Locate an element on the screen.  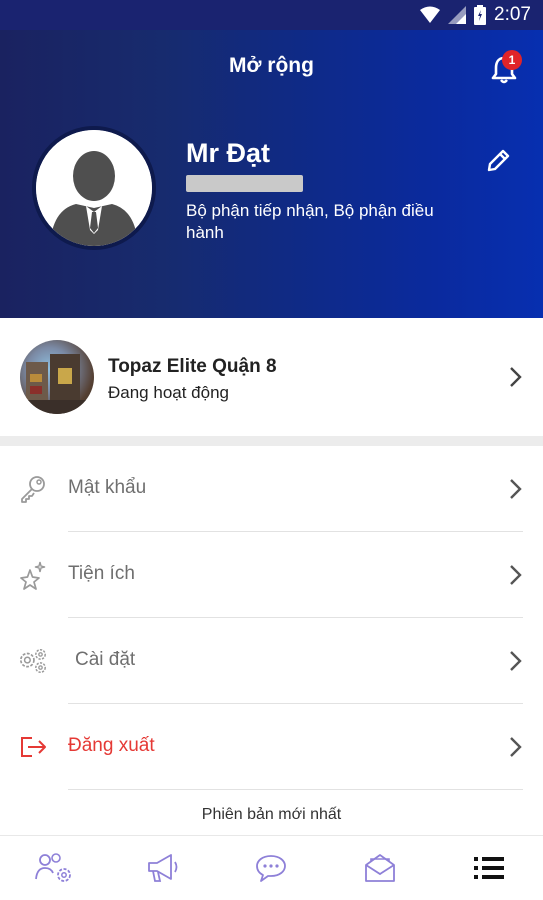
edit-profile-button is located at coordinates (498, 161).